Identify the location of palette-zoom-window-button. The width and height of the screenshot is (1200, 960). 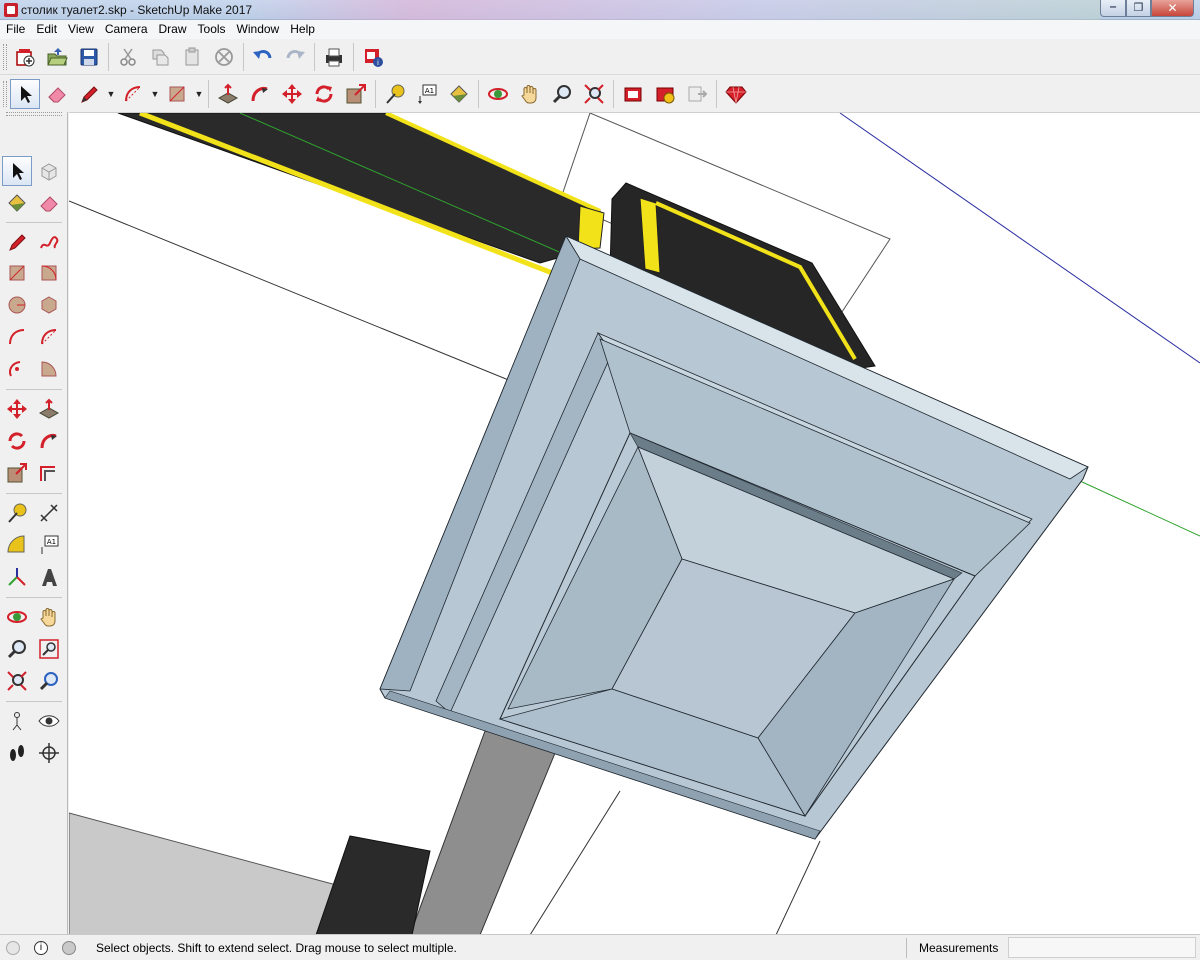
(49, 649).